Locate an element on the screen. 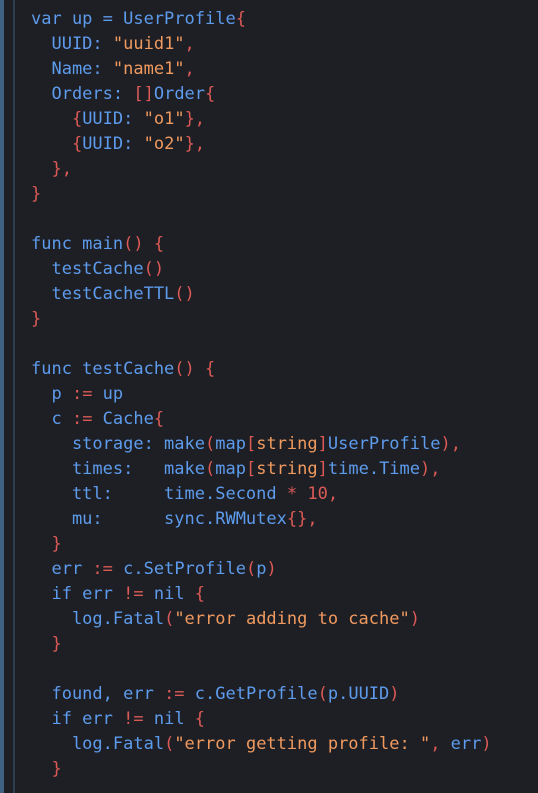  code-line: Orders: []Order{ is located at coordinates (283, 94).